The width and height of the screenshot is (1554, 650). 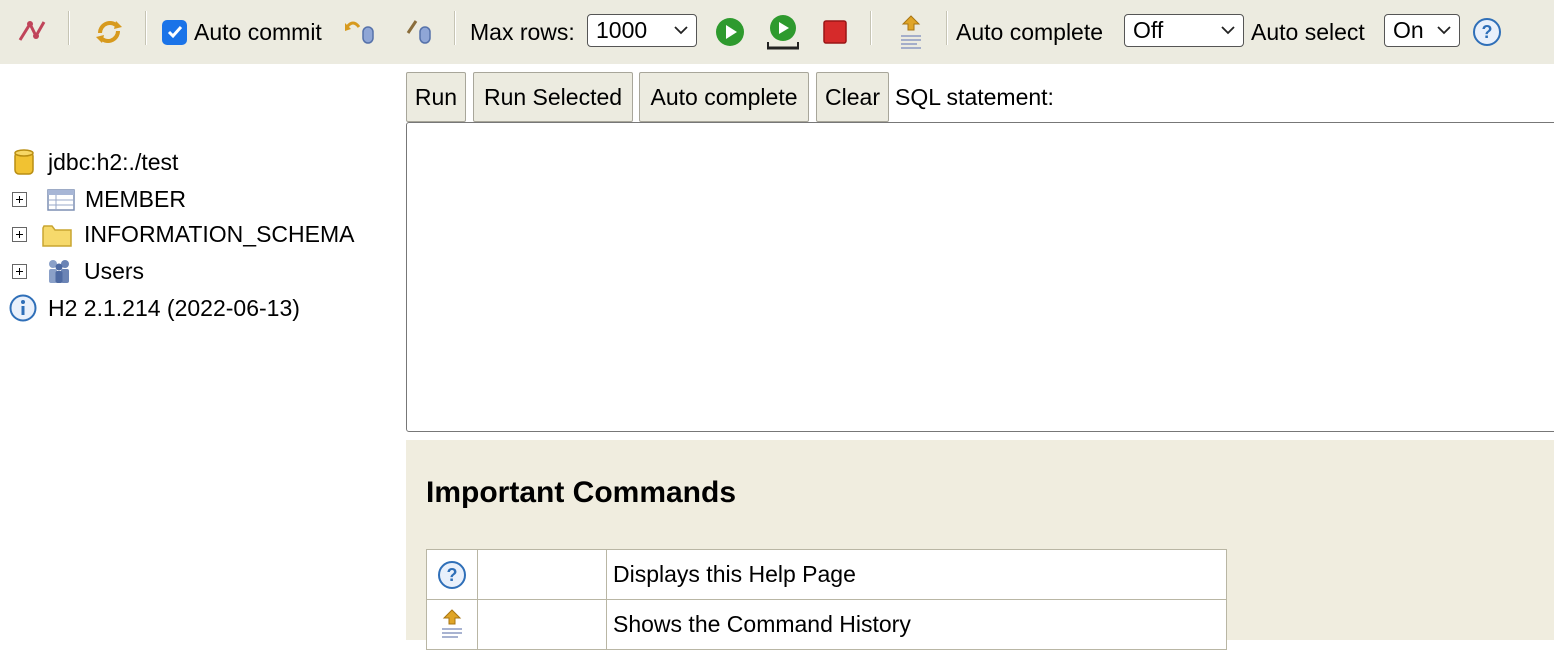 I want to click on refresh-icon, so click(x=109, y=32).